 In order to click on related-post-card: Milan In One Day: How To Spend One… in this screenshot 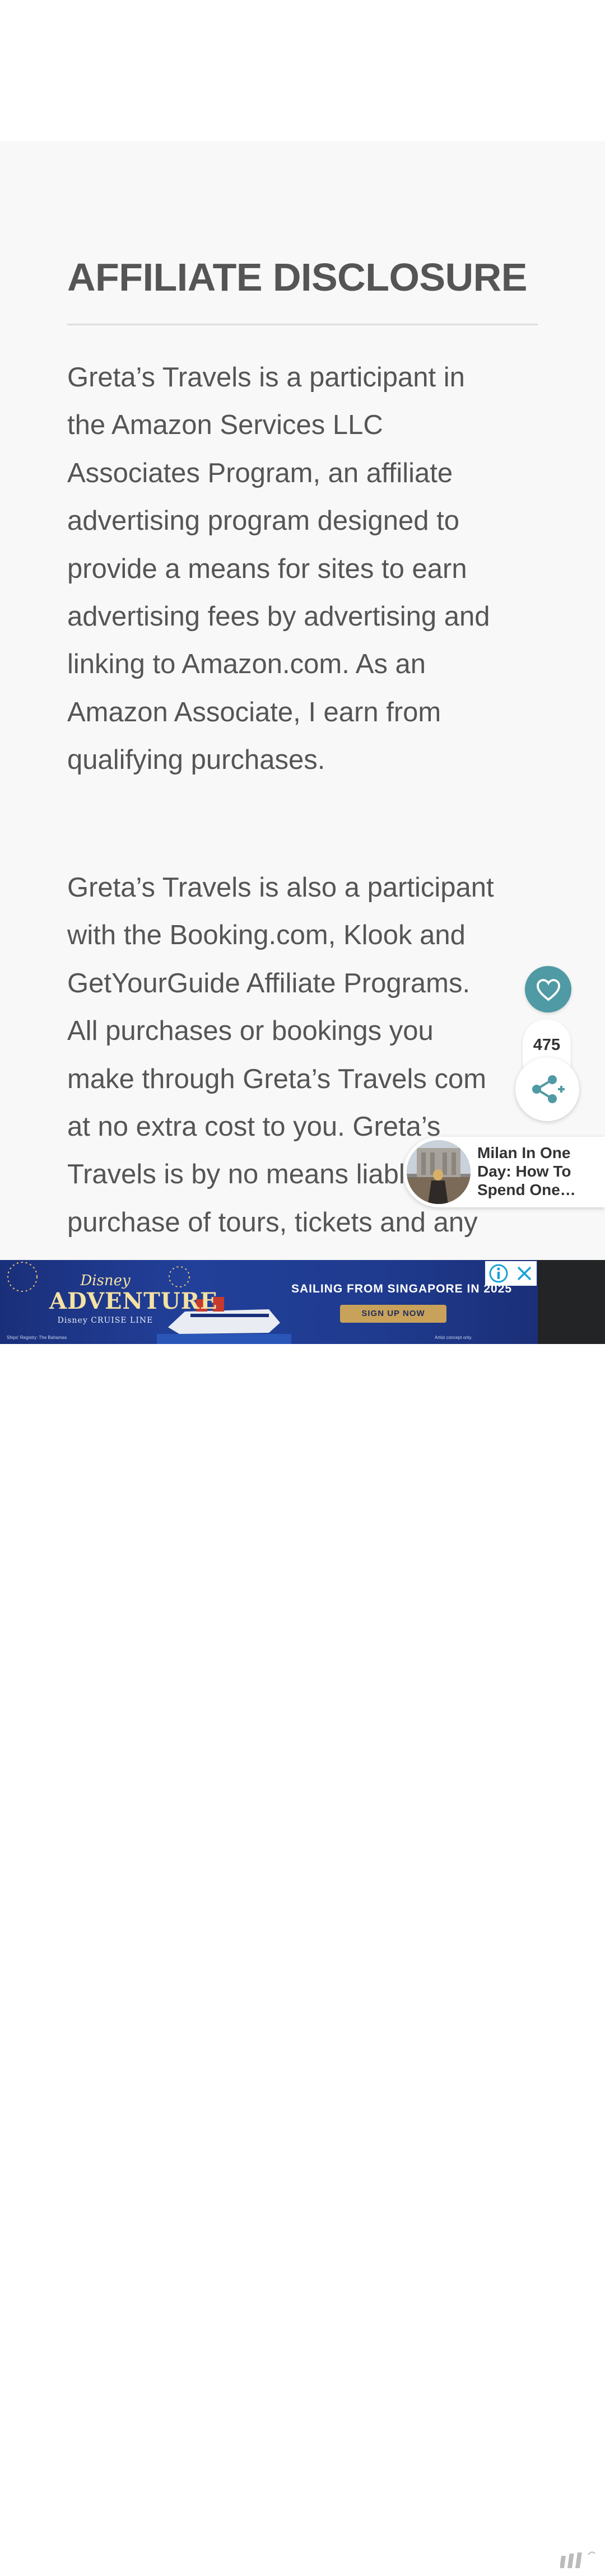, I will do `click(504, 1172)`.